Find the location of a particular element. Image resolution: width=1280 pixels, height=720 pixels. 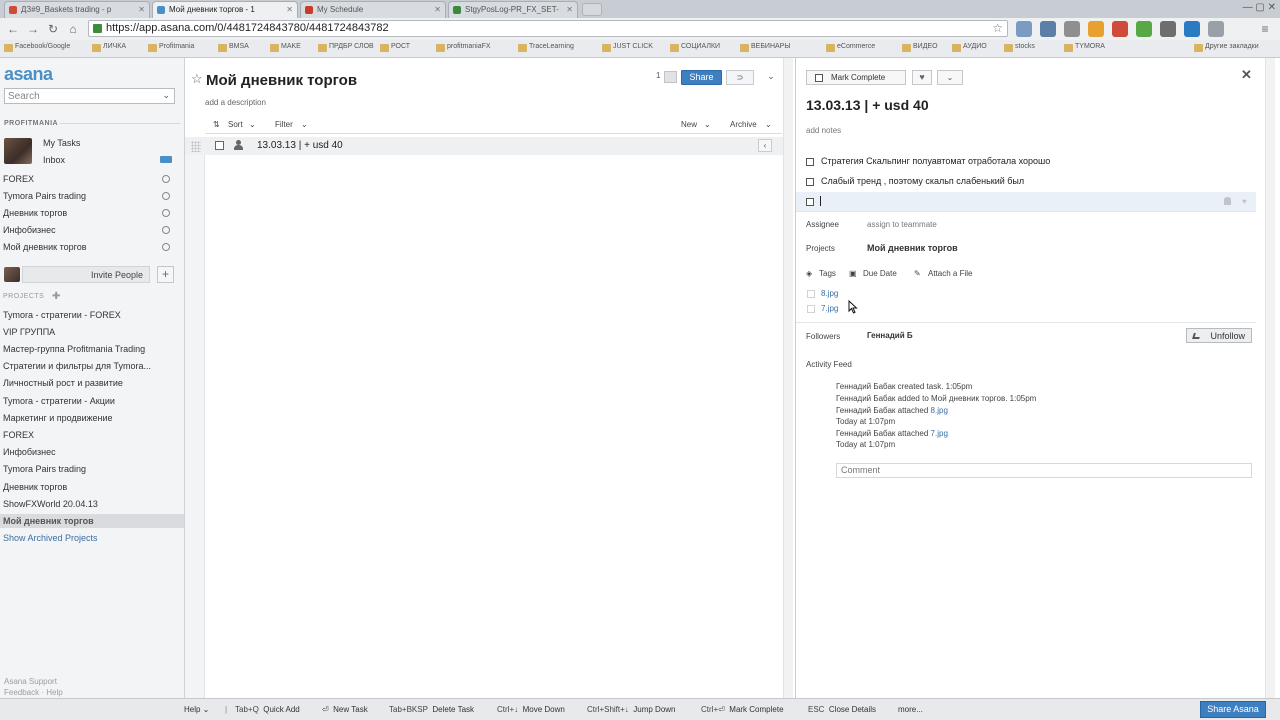

new-subtask-input: ♥ is located at coordinates (1026, 201).